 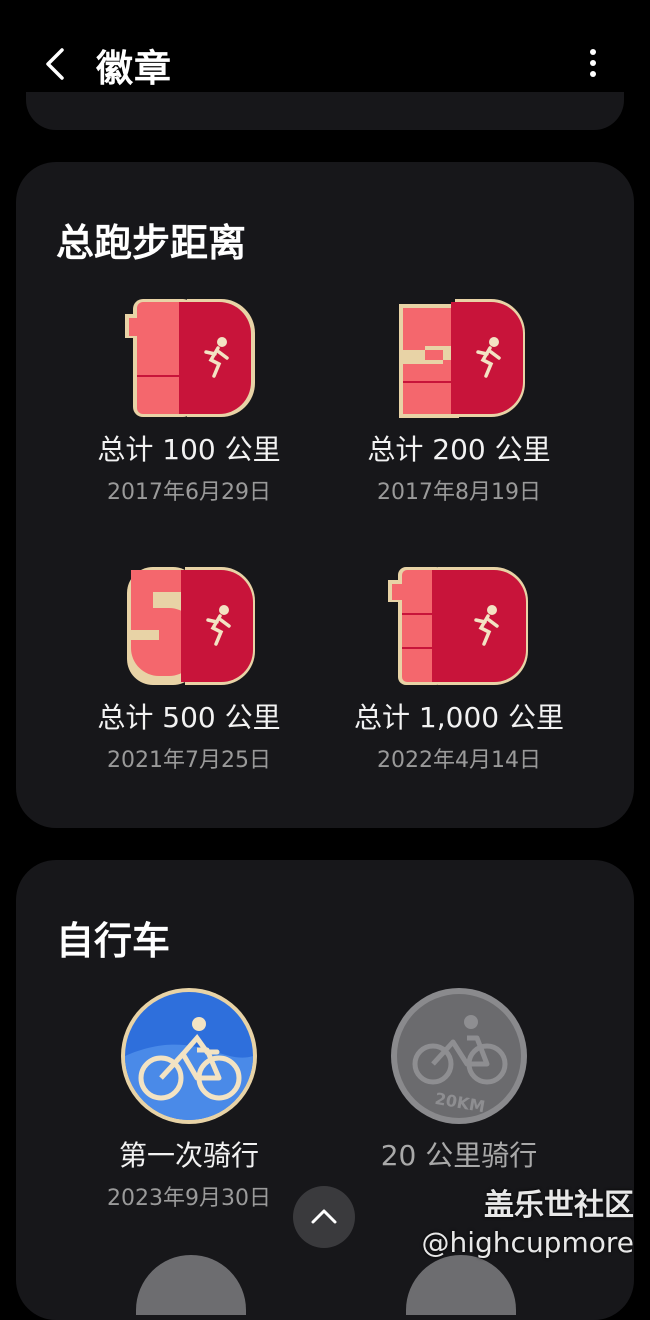 What do you see at coordinates (459, 717) in the screenshot?
I see `badge-label: 总计 1,000 公里` at bounding box center [459, 717].